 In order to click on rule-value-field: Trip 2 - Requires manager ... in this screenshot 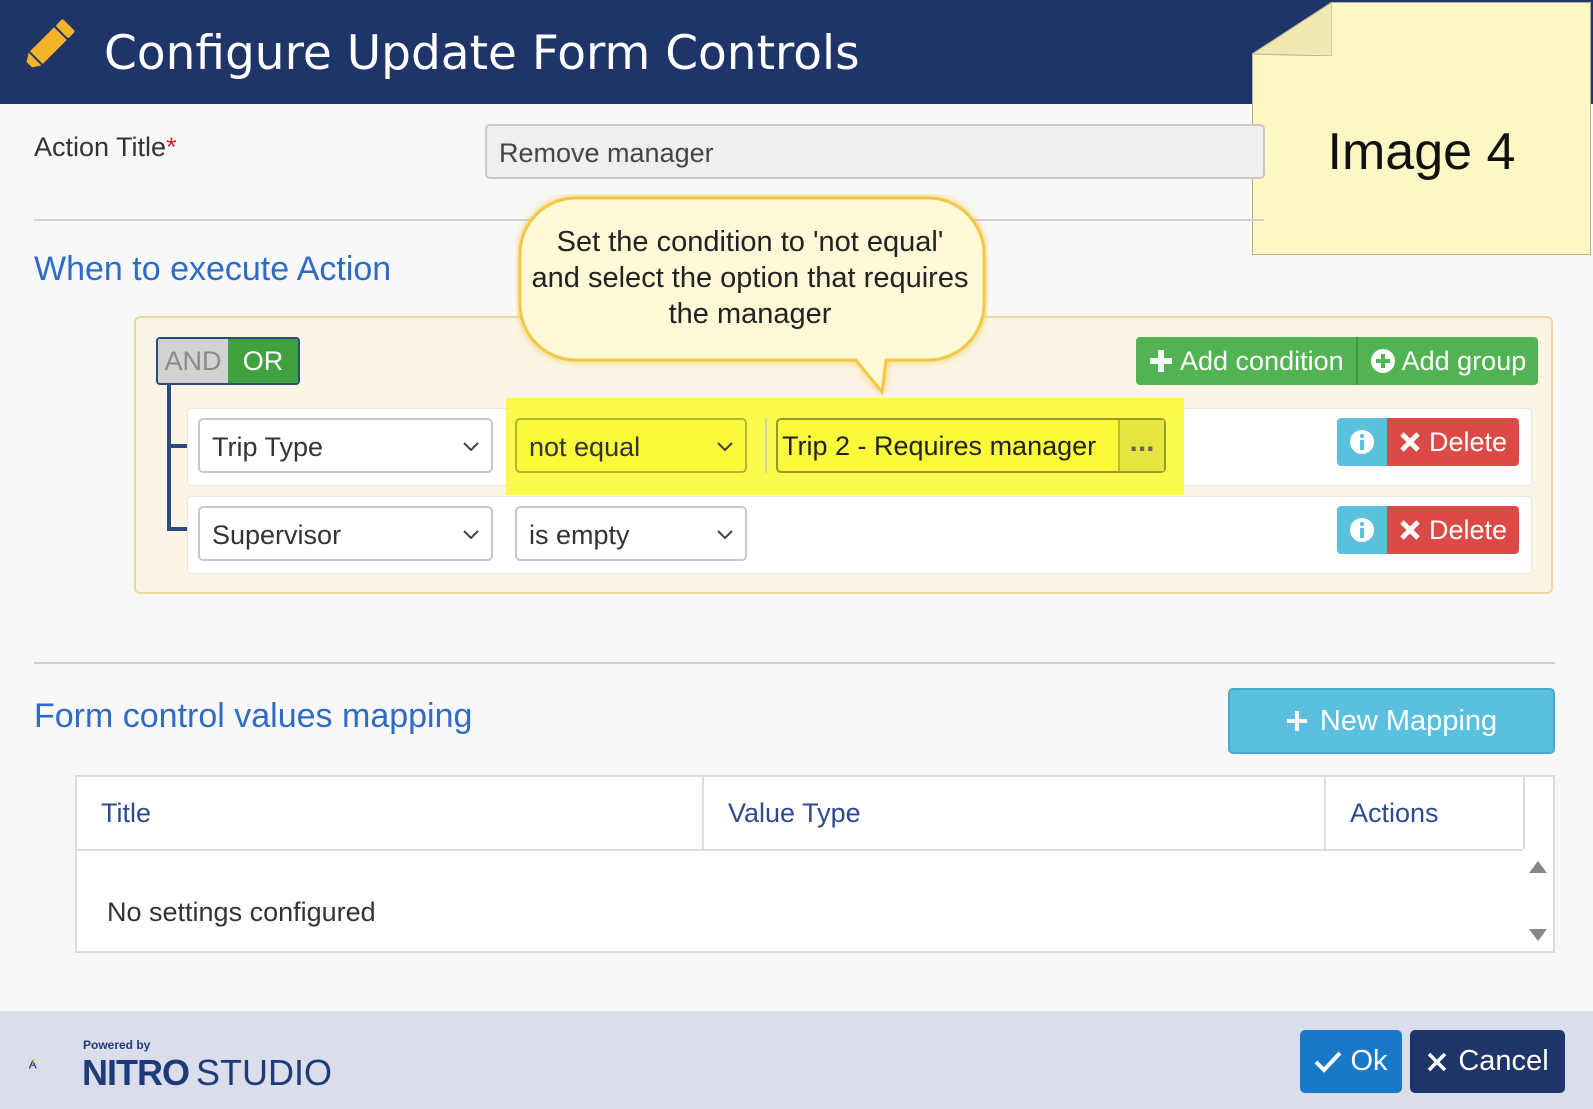, I will do `click(971, 445)`.